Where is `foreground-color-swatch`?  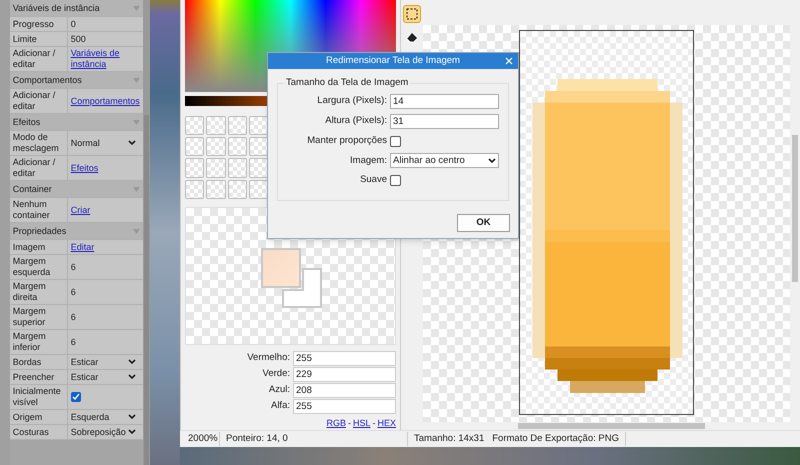
foreground-color-swatch is located at coordinates (281, 268).